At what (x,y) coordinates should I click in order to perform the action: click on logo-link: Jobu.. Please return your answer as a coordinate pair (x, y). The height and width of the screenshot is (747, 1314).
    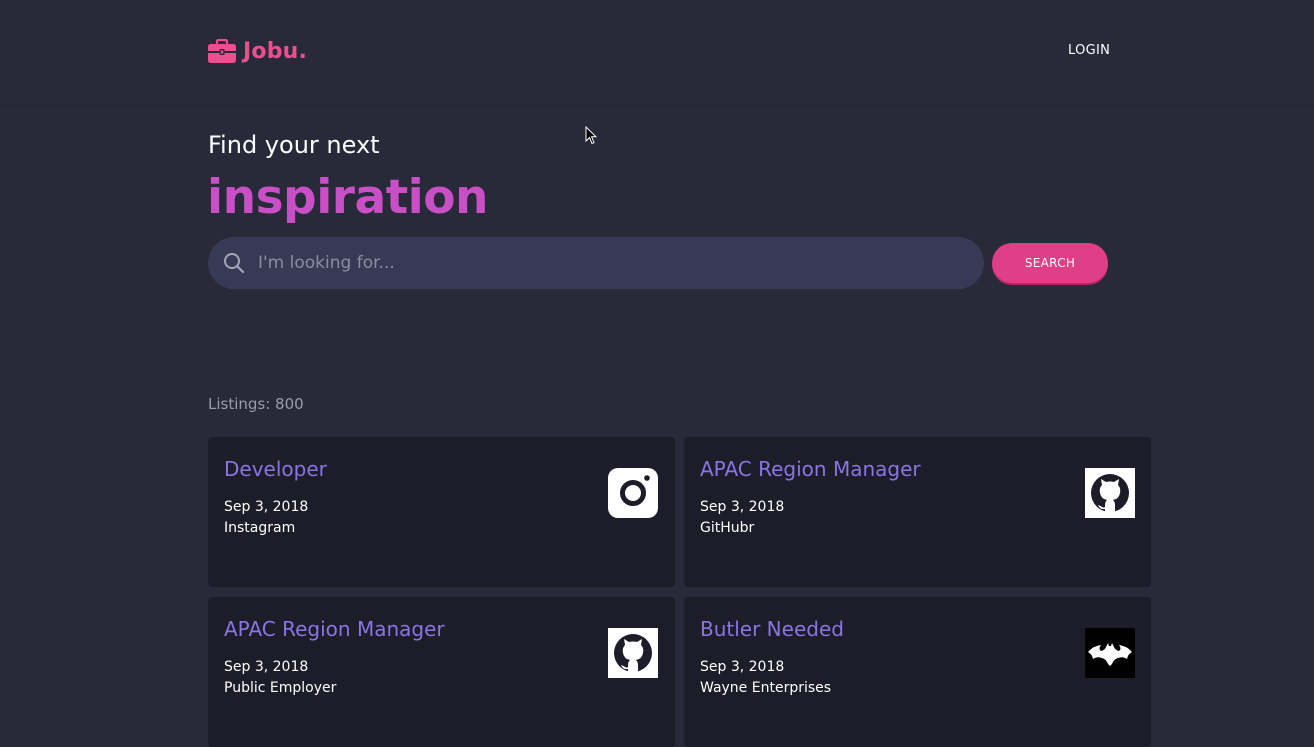
    Looking at the image, I should click on (257, 51).